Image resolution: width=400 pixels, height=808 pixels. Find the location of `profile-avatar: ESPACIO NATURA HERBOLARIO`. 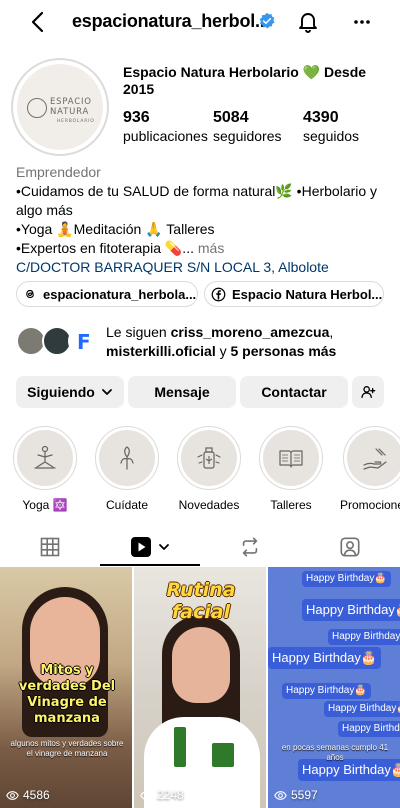

profile-avatar: ESPACIO NATURA HERBOLARIO is located at coordinates (60, 107).